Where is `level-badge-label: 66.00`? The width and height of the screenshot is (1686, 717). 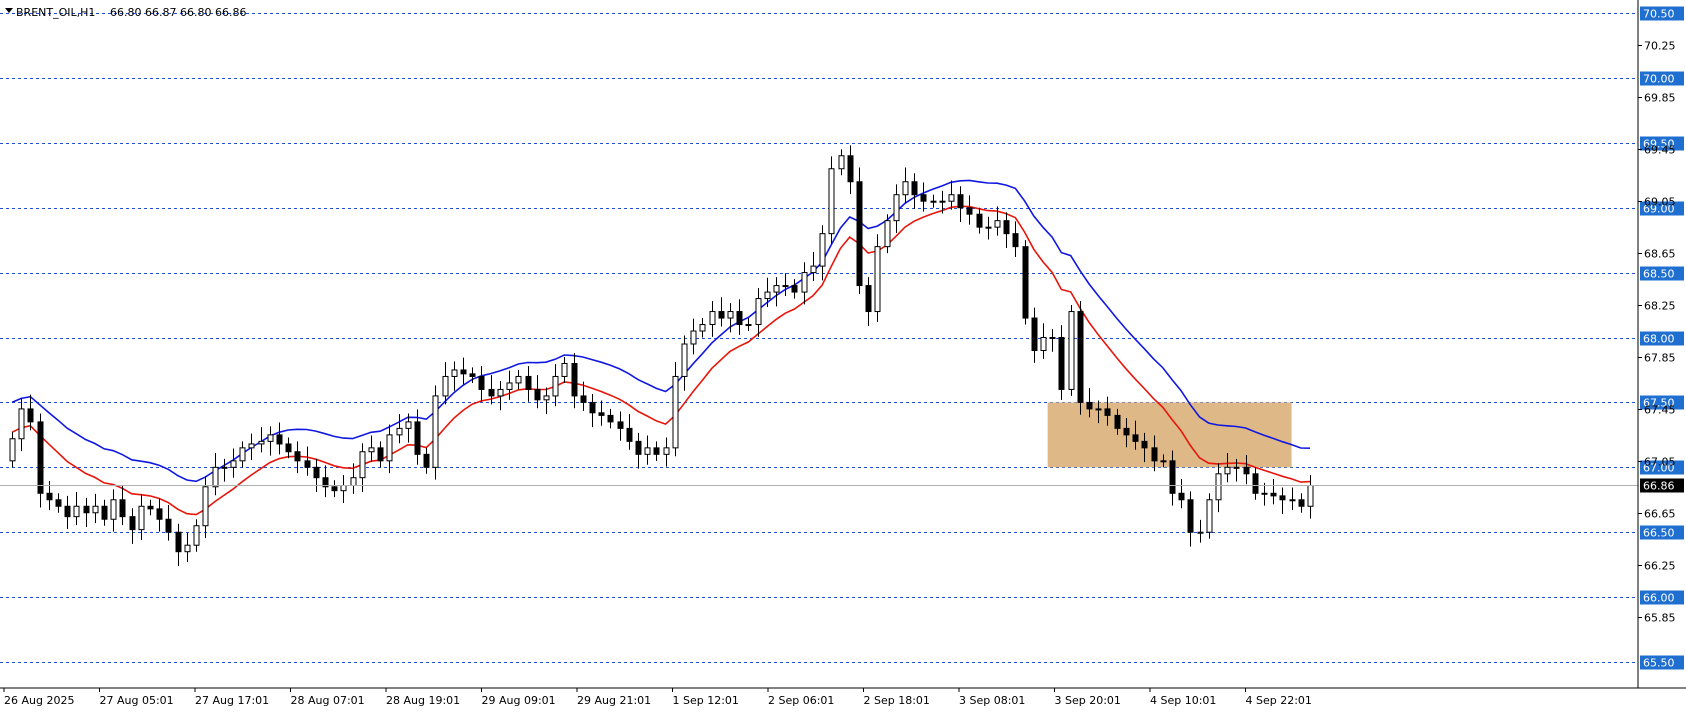
level-badge-label: 66.00 is located at coordinates (1659, 598).